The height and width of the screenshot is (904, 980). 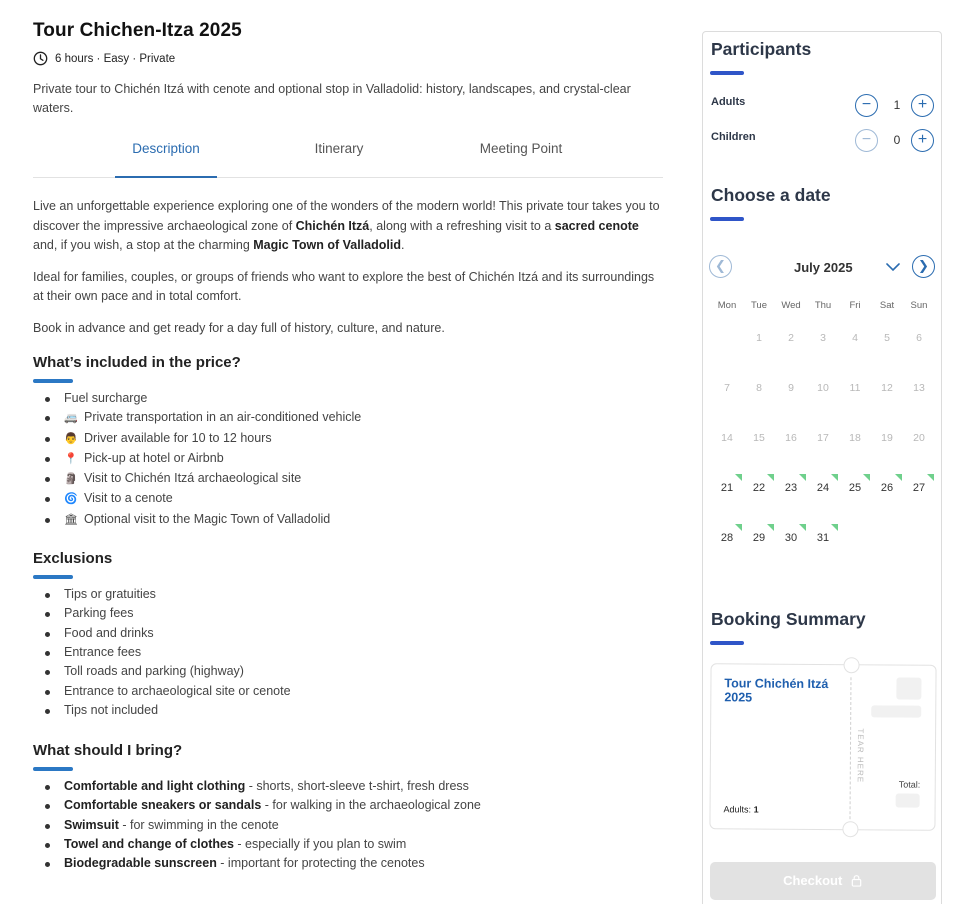 I want to click on heading-bar, so click(x=727, y=73).